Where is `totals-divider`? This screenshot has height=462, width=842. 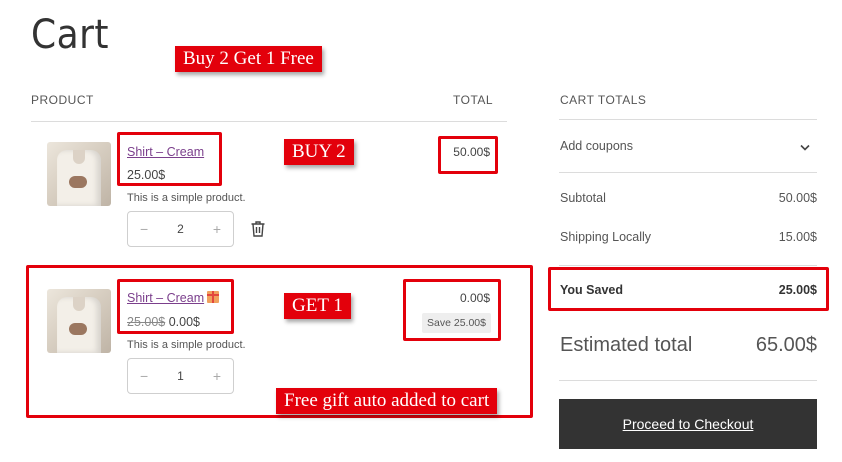 totals-divider is located at coordinates (688, 119).